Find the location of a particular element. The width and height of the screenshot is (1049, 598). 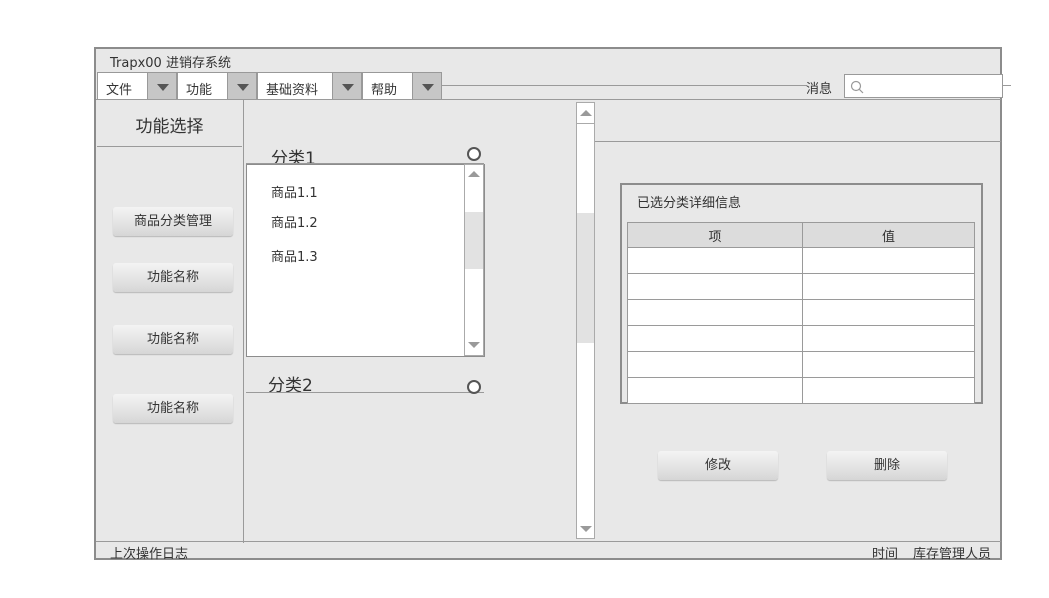

time-label: 时间 is located at coordinates (885, 554).